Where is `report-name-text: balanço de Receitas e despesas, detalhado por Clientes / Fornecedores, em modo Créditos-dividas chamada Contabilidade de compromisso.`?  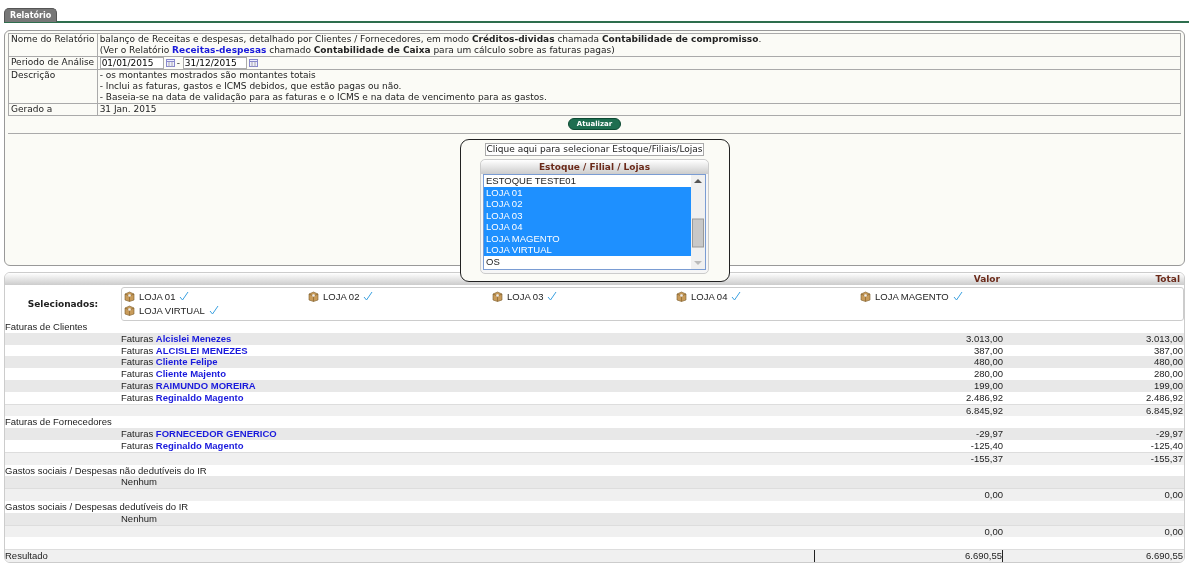
report-name-text: balanço de Receitas e despesas, detalhado por Clientes / Fornecedores, em modo Créditos-dividas chamada Contabilidade de compromisso. is located at coordinates (431, 39).